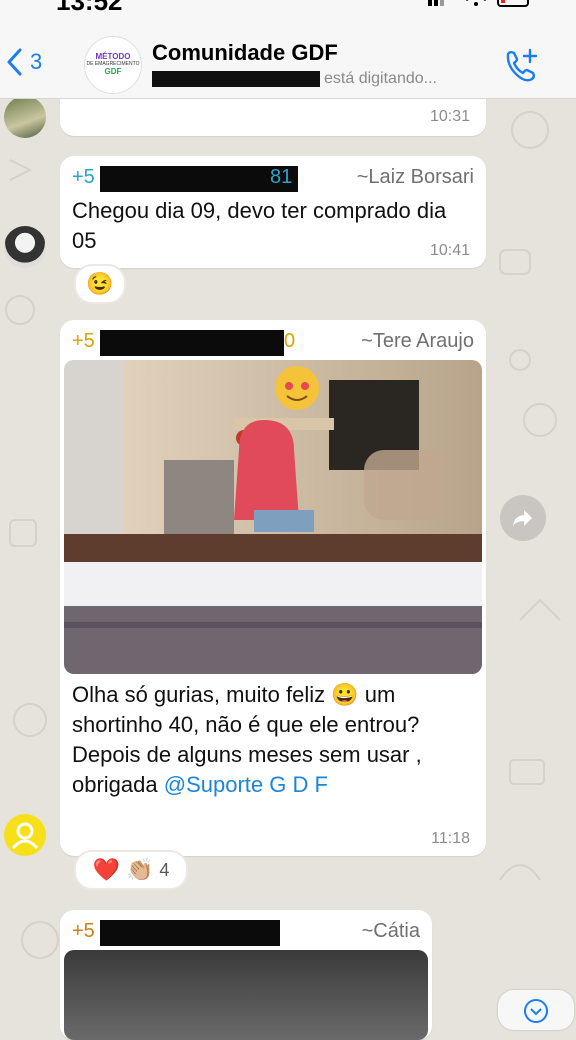 Image resolution: width=576 pixels, height=1040 pixels. What do you see at coordinates (449, 250) in the screenshot?
I see `message-time: 10:41` at bounding box center [449, 250].